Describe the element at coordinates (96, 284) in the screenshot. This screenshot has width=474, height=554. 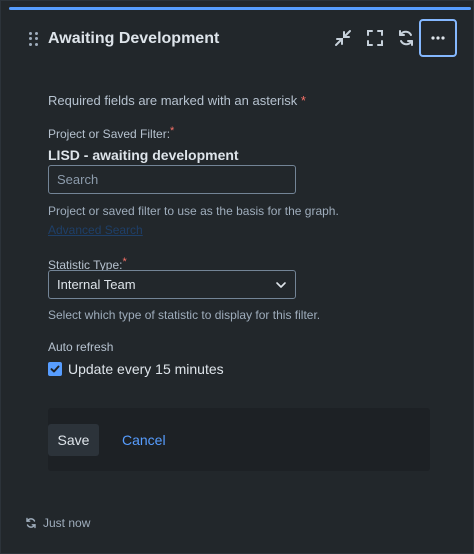
I see `statistic-type-value: Internal Team` at that location.